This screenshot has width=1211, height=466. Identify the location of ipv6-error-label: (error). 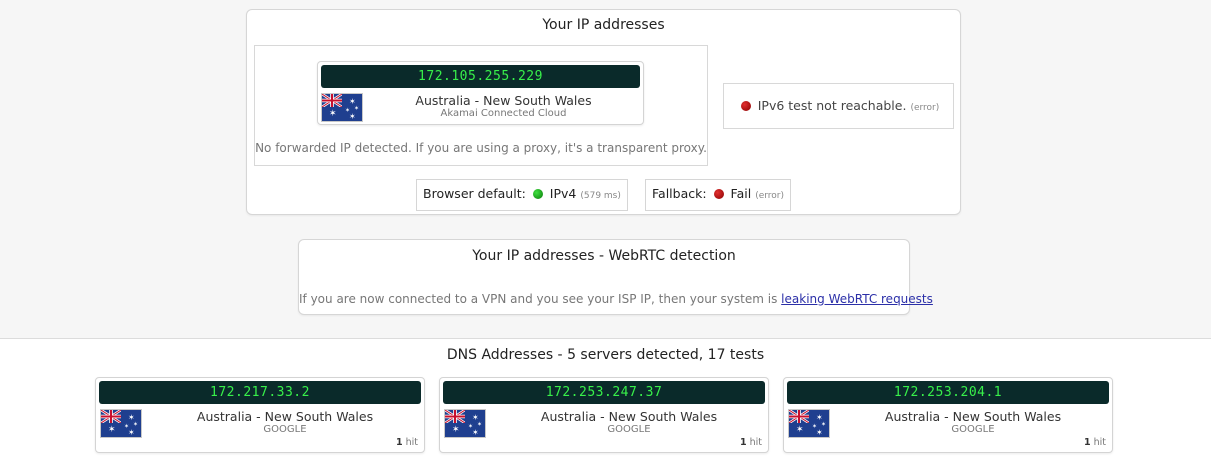
(925, 108).